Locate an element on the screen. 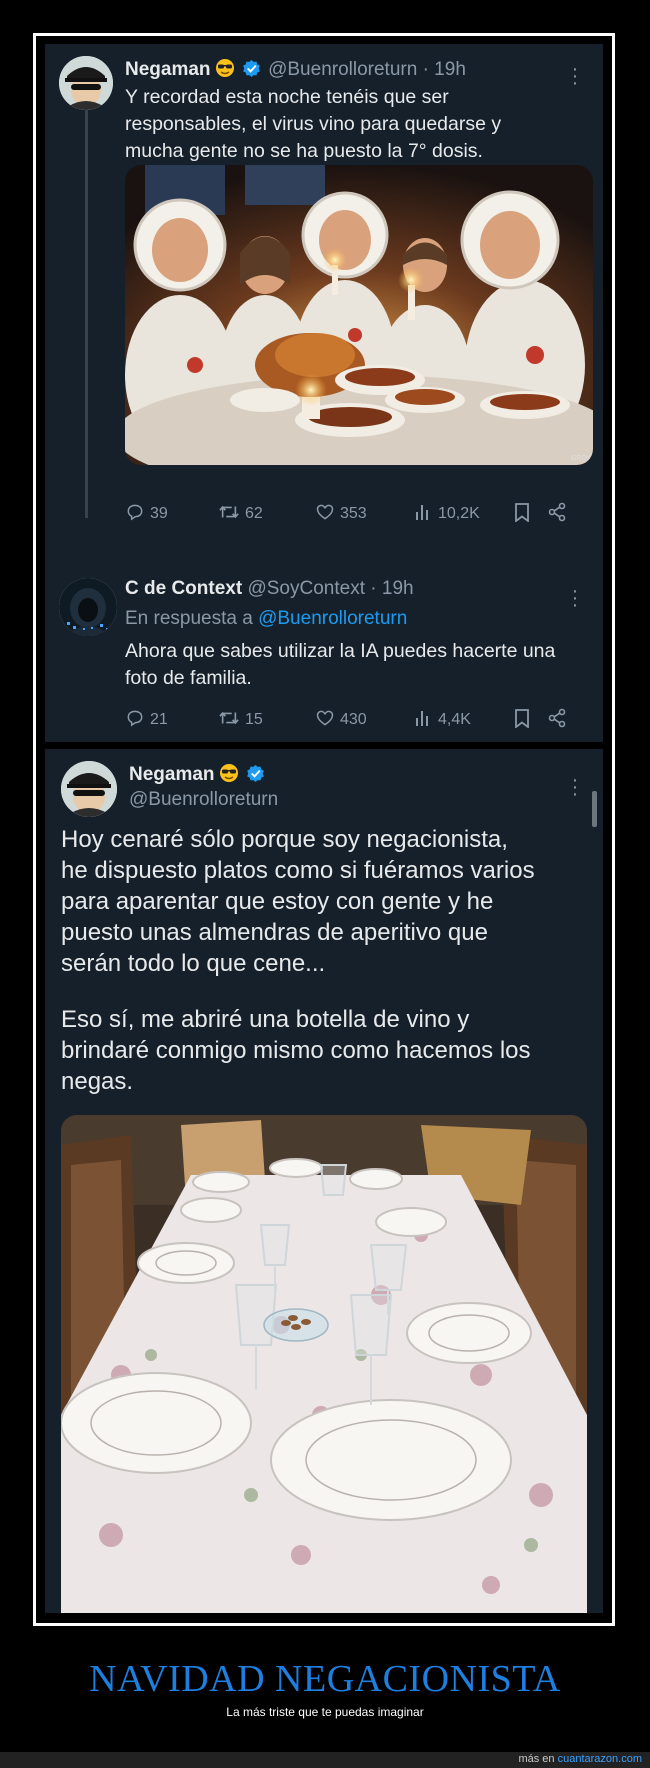  site-footer: más en cuantarazon.com is located at coordinates (580, 1759).